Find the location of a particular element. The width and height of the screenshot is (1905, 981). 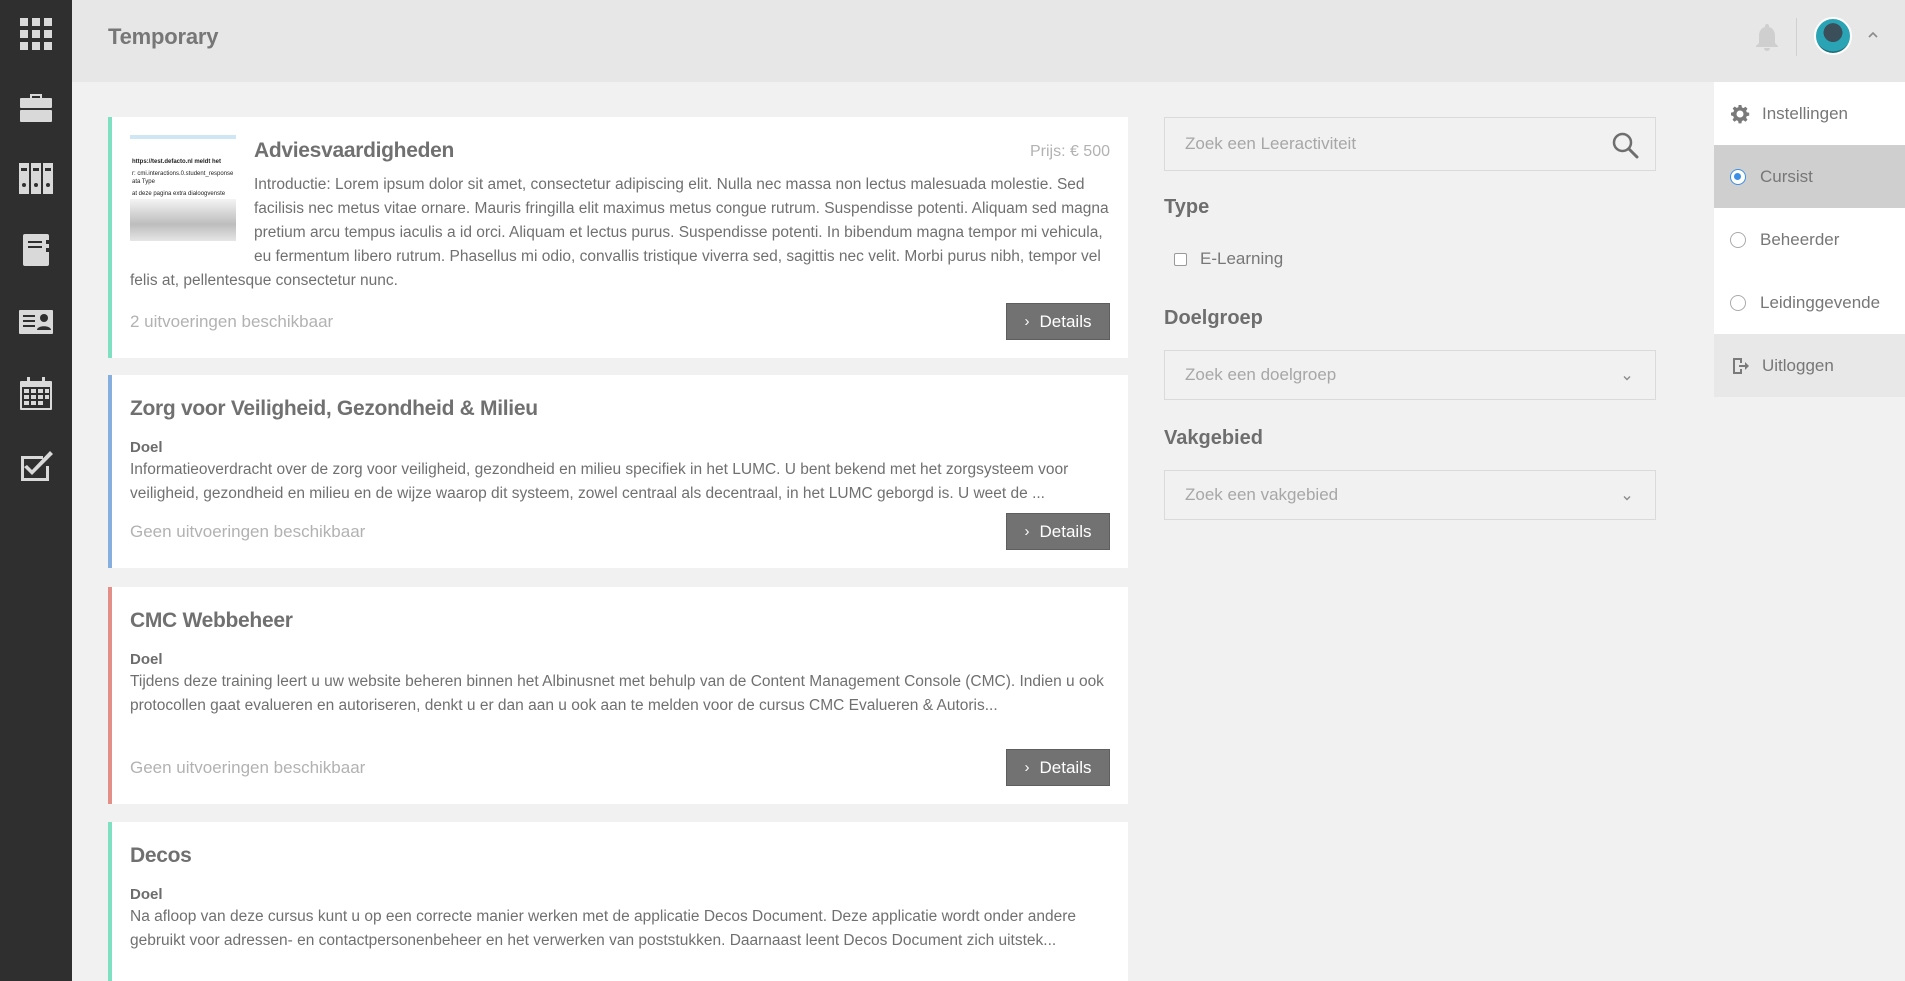

radio-beheerder is located at coordinates (1738, 239).